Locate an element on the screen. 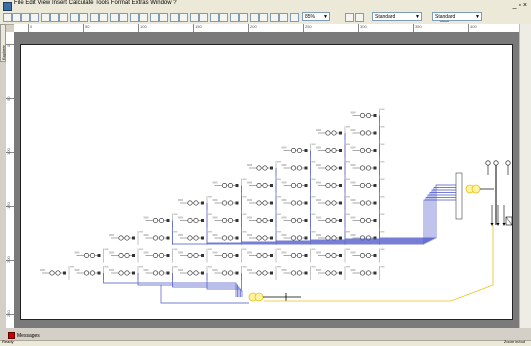  menu-format: Format is located at coordinates (120, 3).